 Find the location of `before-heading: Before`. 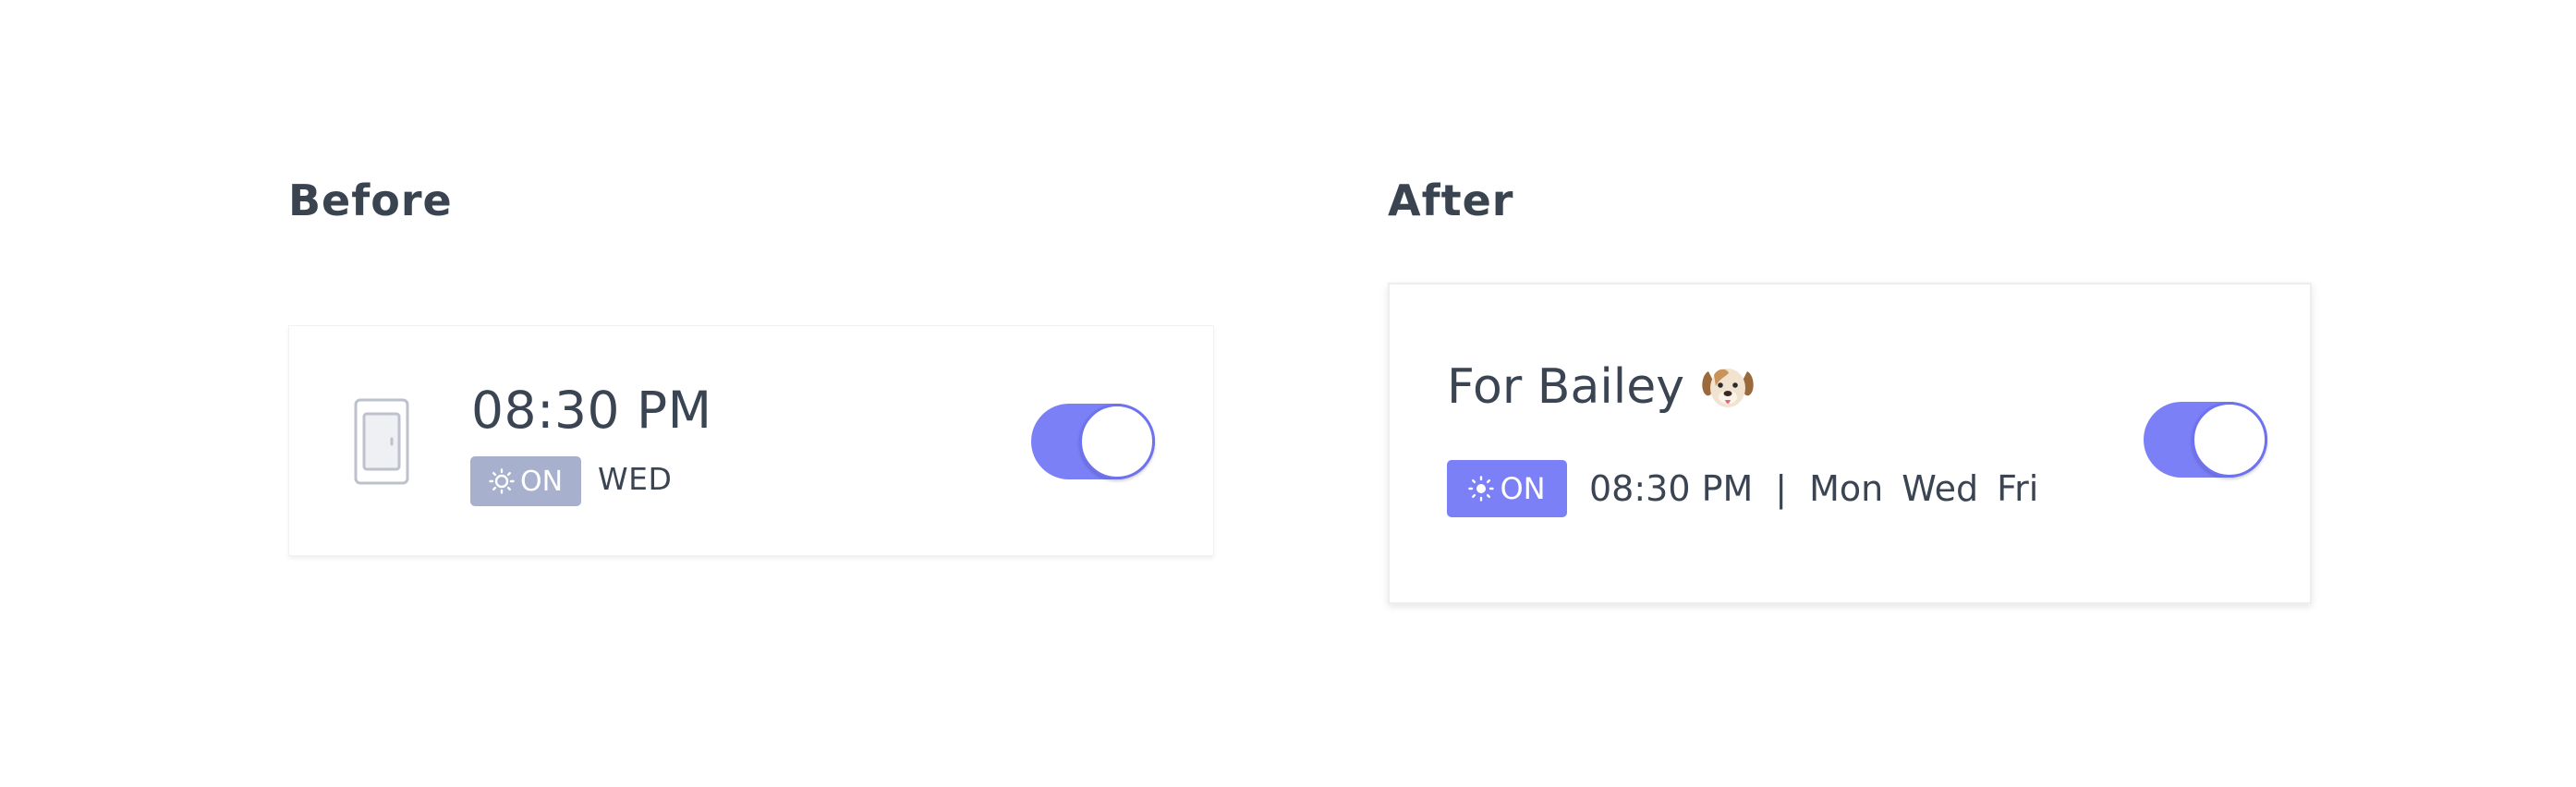

before-heading: Before is located at coordinates (370, 200).